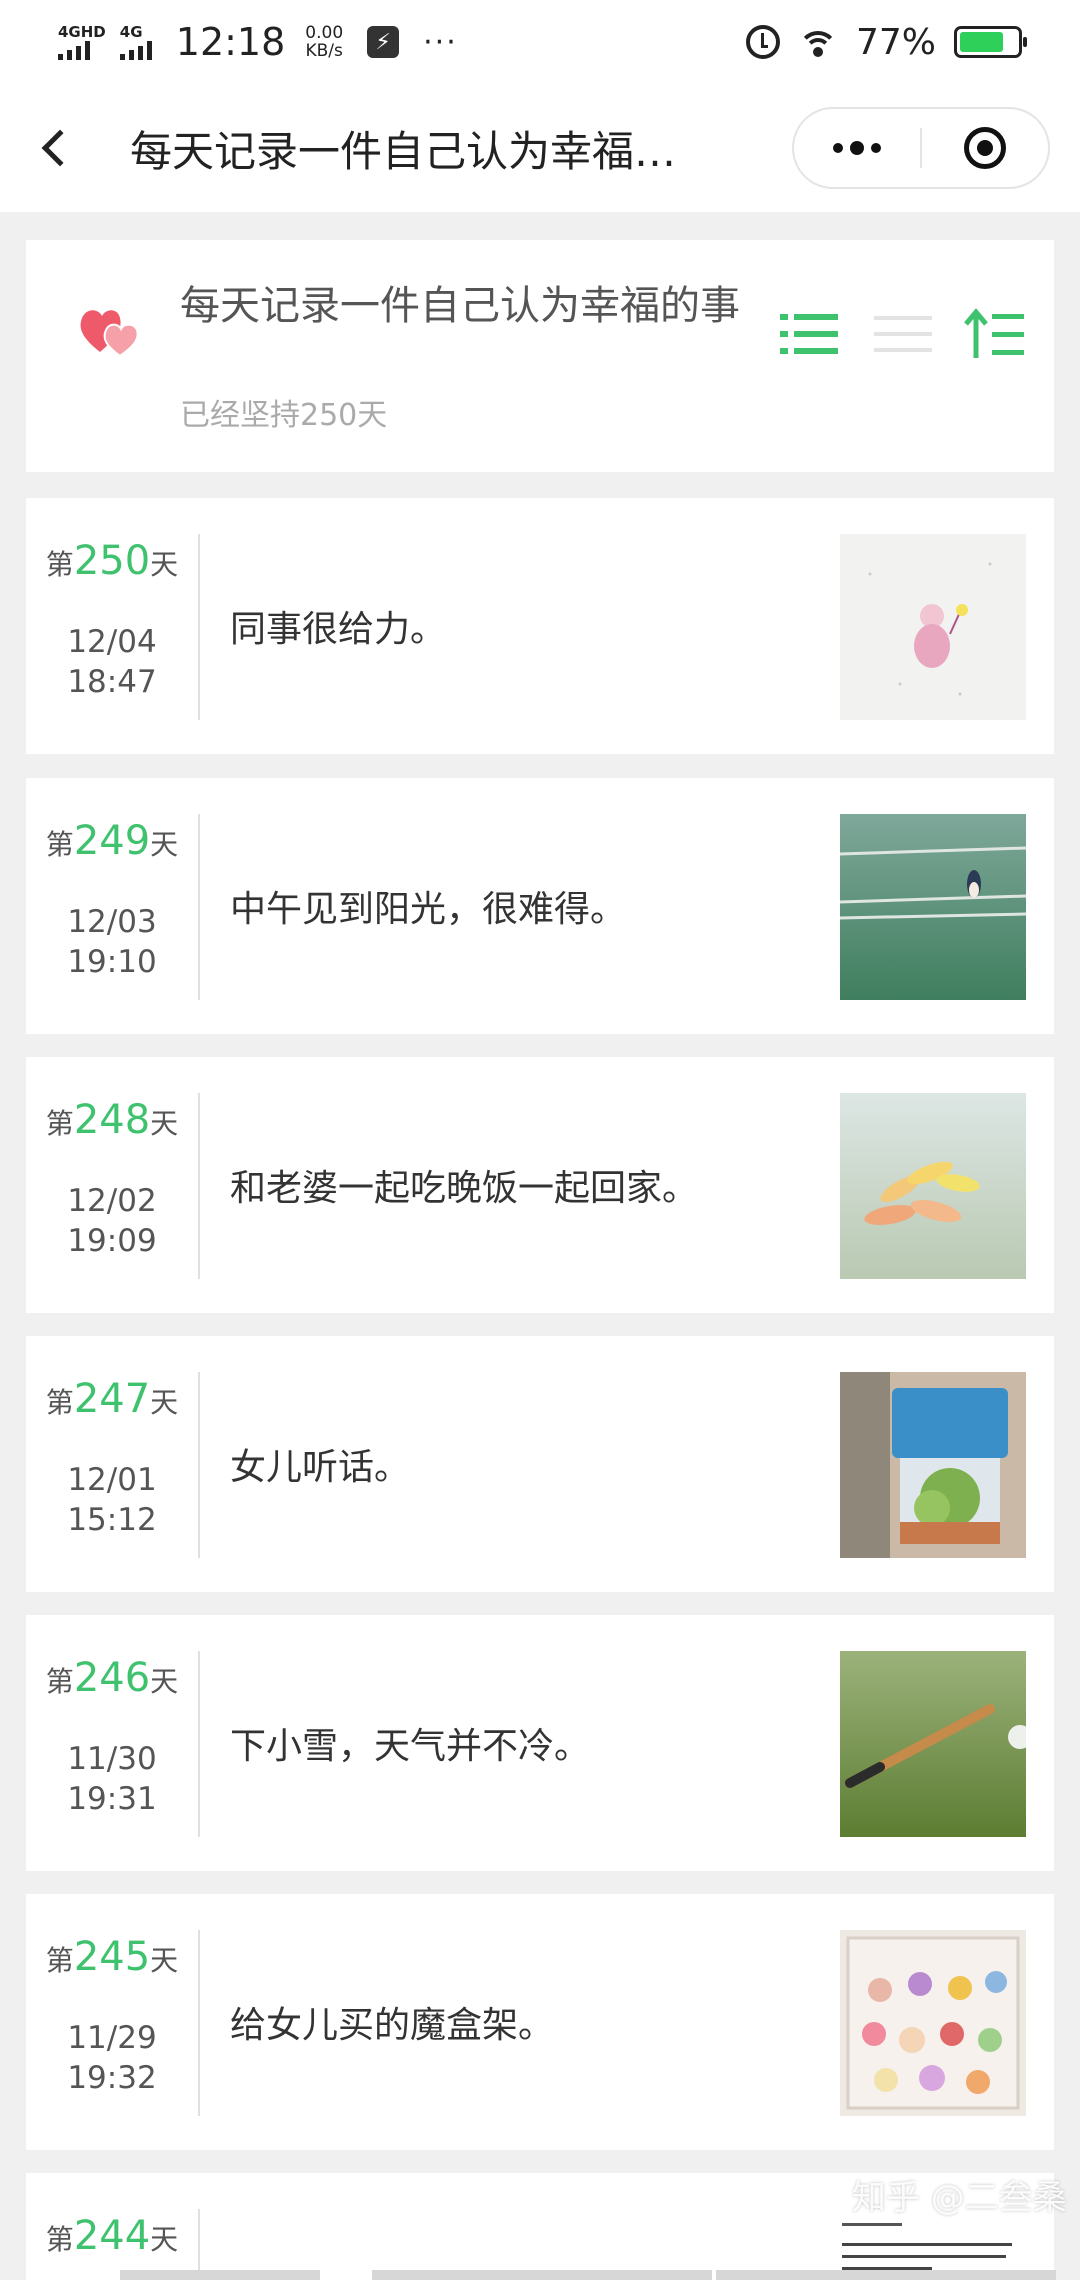 This screenshot has width=1080, height=2280. I want to click on potted-plant-image, so click(933, 1465).